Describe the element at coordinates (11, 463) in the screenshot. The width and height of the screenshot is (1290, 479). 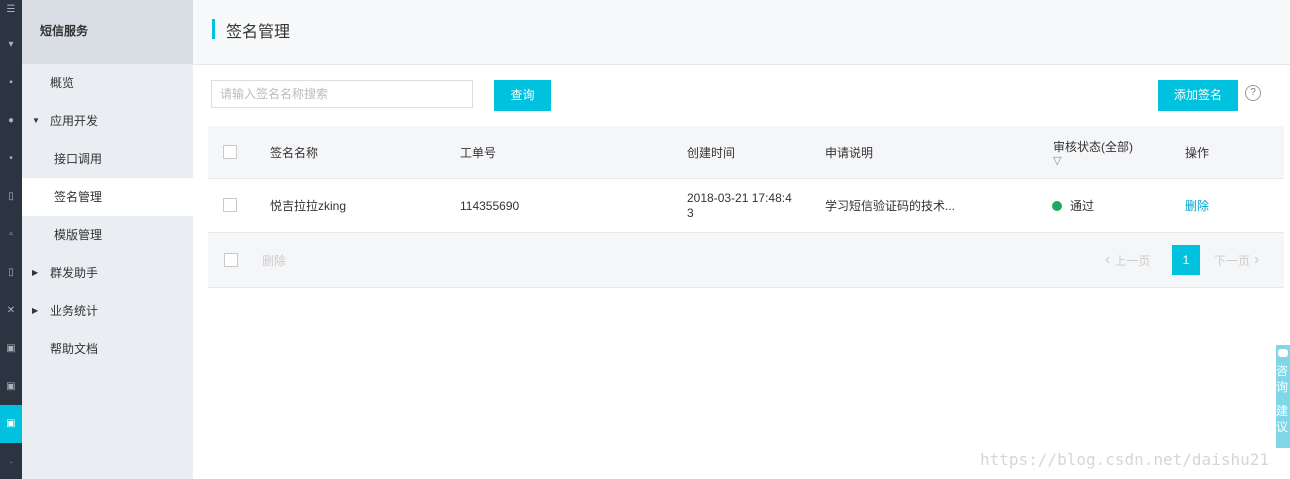
I see `more-icon: ·` at that location.